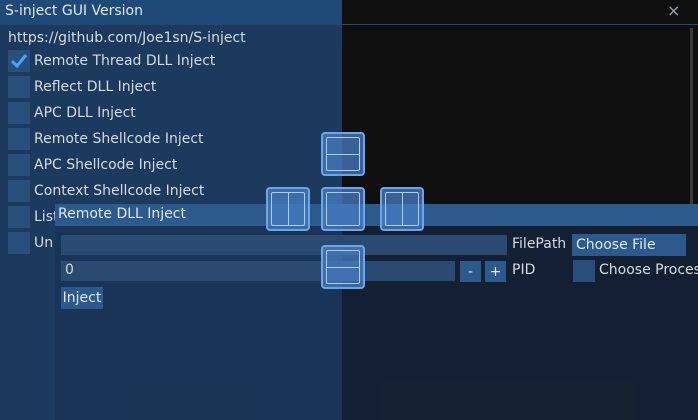  What do you see at coordinates (119, 191) in the screenshot?
I see `option-label: Context Shellcode Inject` at bounding box center [119, 191].